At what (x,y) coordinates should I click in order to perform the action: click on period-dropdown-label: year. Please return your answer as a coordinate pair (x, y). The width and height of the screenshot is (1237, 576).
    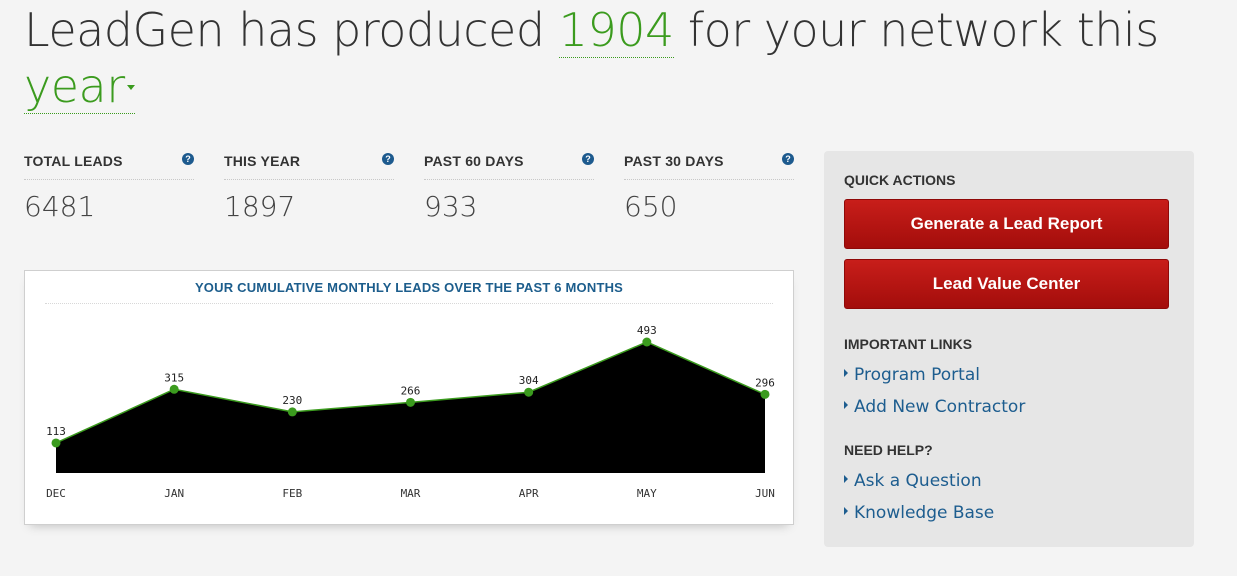
    Looking at the image, I should click on (74, 86).